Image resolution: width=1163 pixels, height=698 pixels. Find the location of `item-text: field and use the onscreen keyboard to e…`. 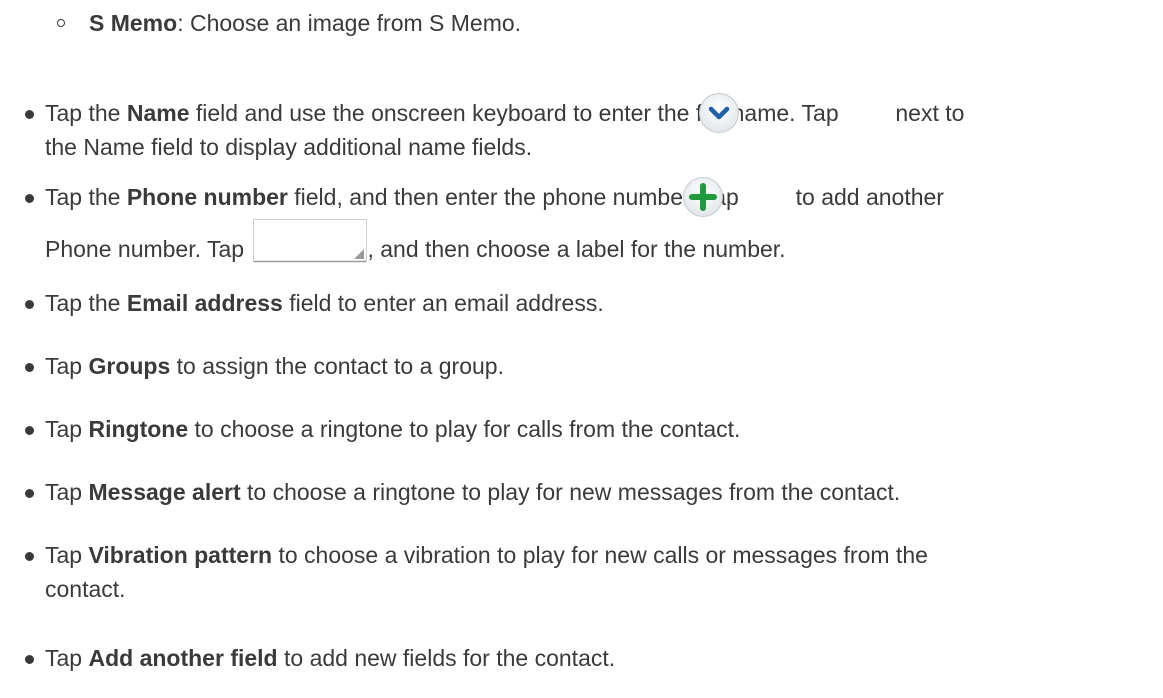

item-text: field and use the onscreen keyboard to e… is located at coordinates (517, 113).